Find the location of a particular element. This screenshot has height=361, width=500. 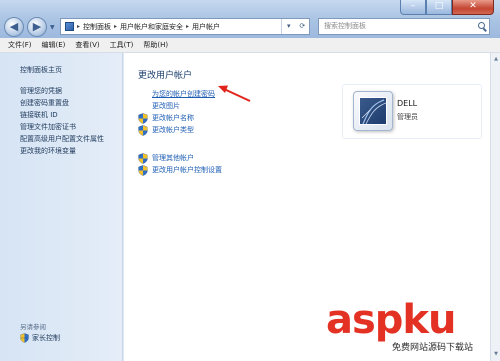

refresh-icon: ⟳ is located at coordinates (303, 26).